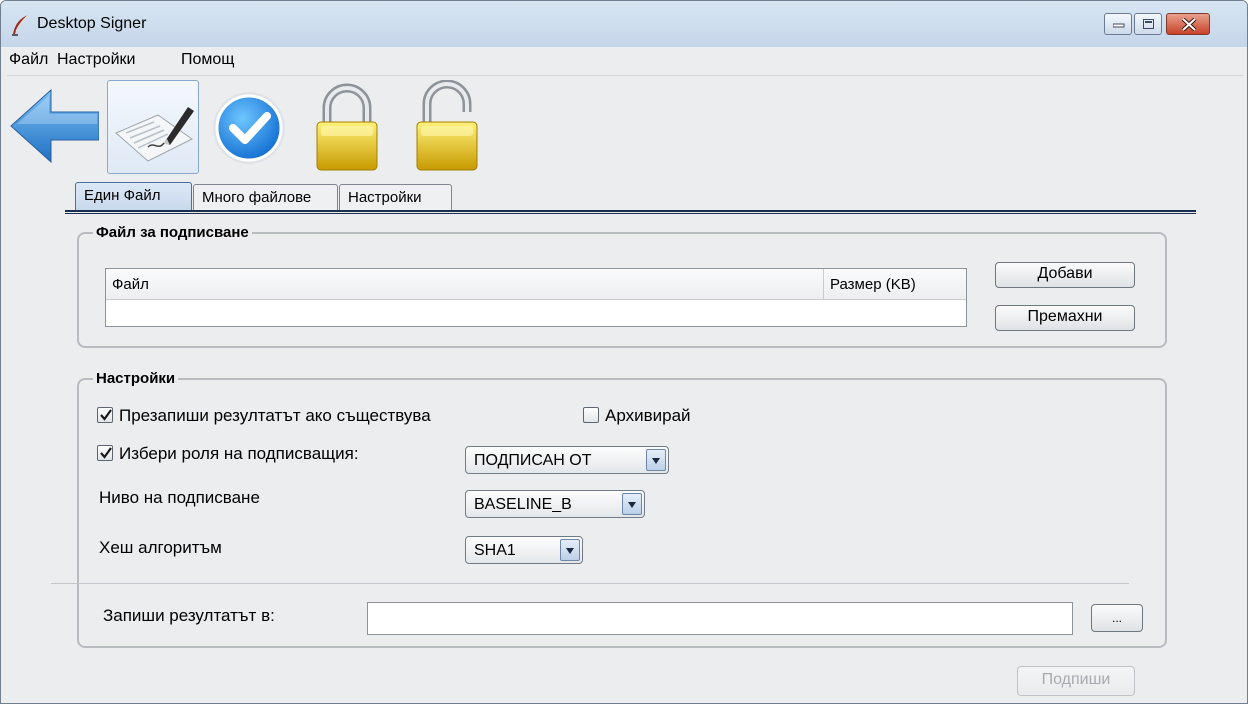 The height and width of the screenshot is (704, 1248). Describe the element at coordinates (154, 134) in the screenshot. I see `sign-document-icon` at that location.